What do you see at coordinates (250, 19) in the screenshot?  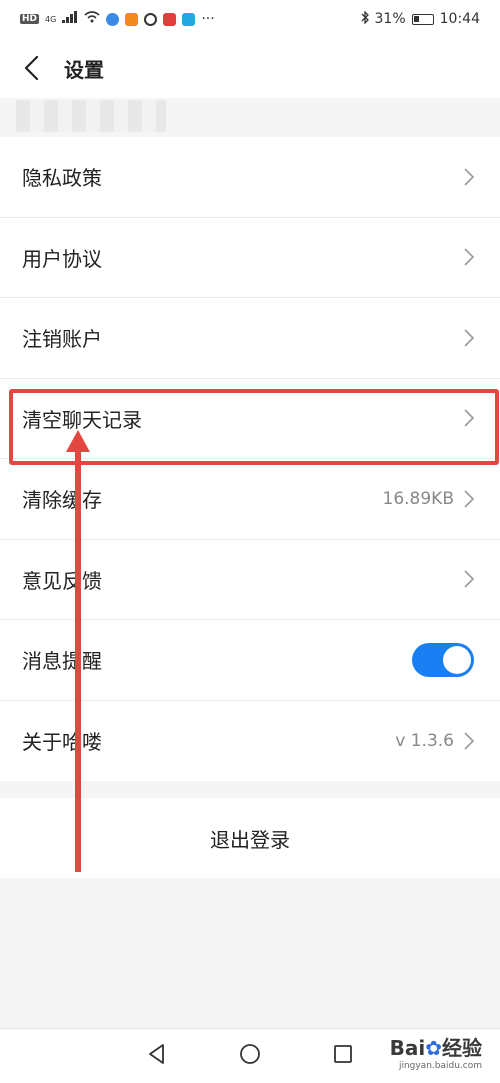 I see `status-bar: HD 4G ··· 31% 10:44` at bounding box center [250, 19].